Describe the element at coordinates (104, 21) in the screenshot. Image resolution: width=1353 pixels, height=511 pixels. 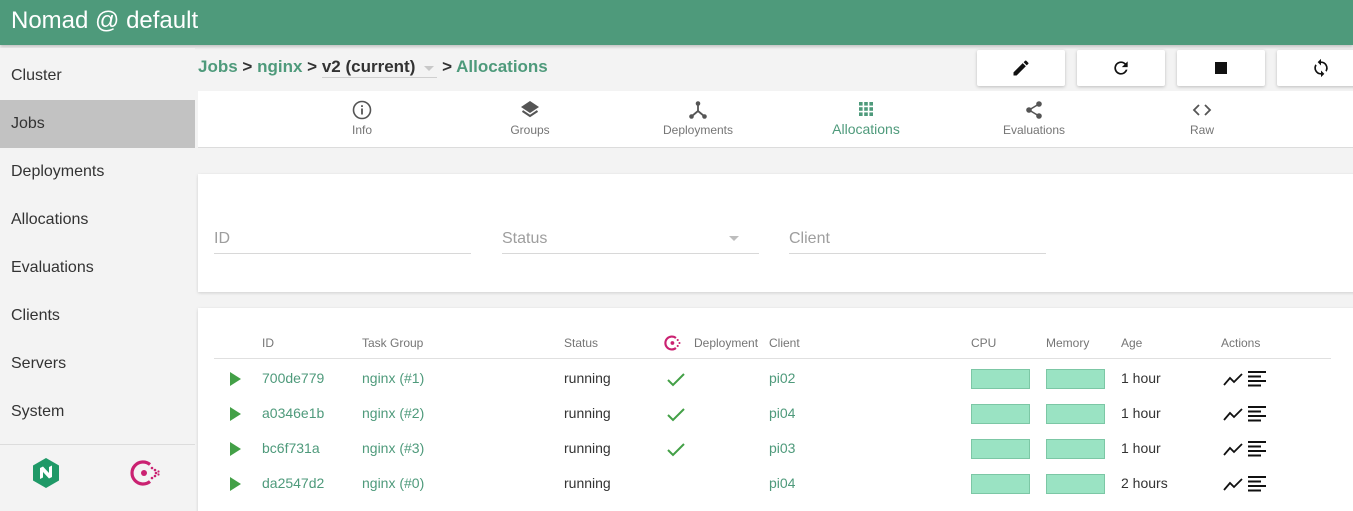
I see `app-title: Nomad @ default` at that location.